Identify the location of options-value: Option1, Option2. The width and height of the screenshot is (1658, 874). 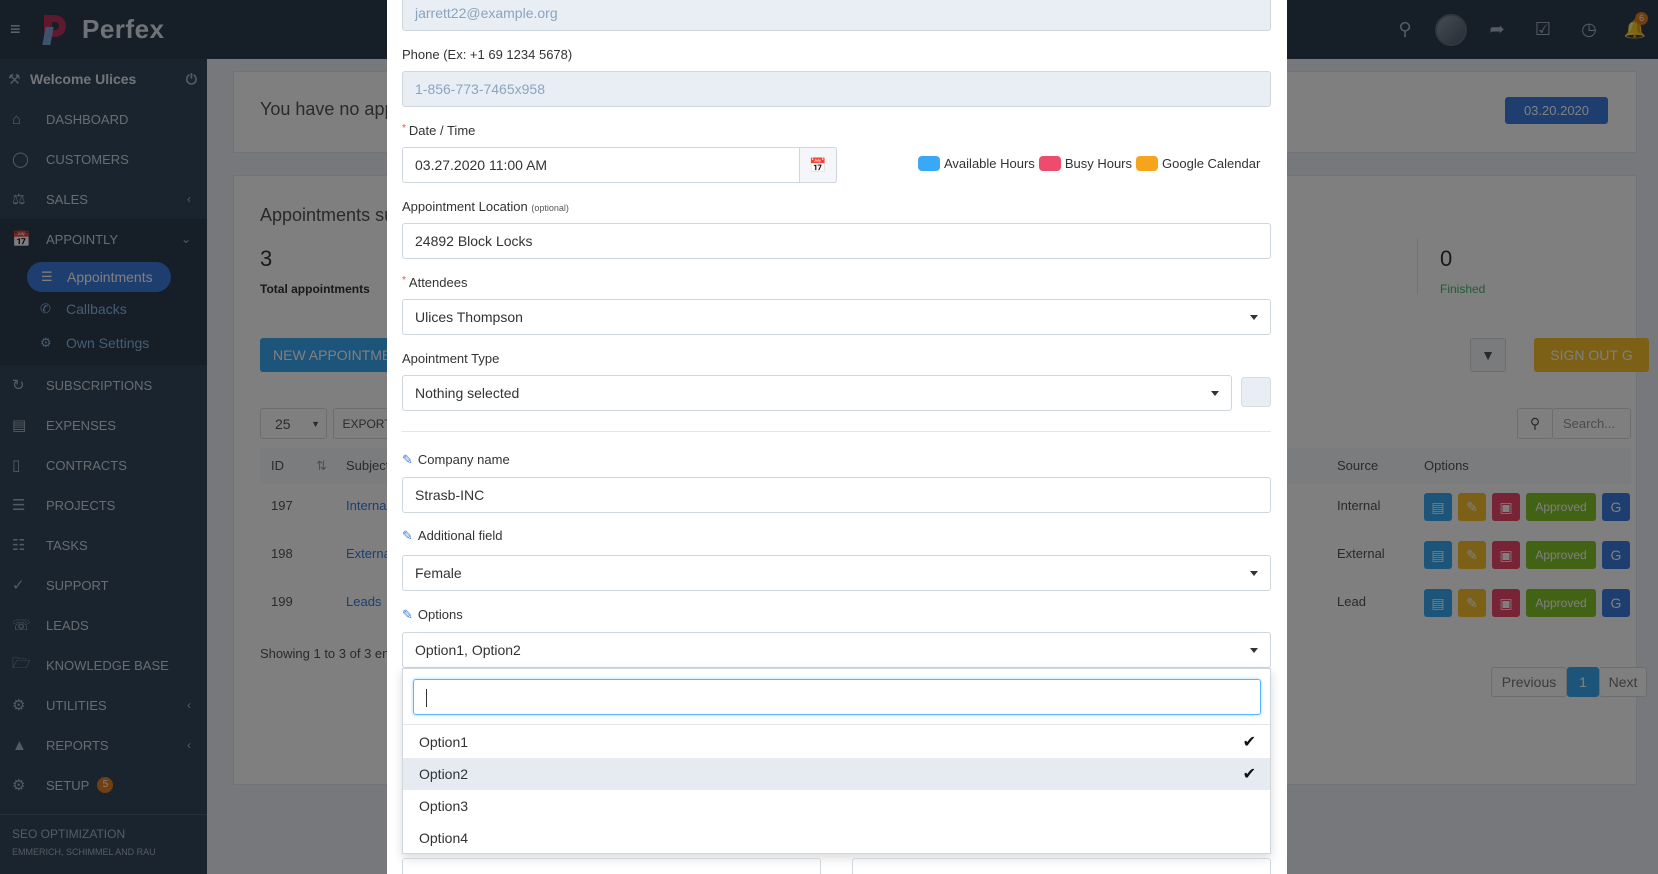
(468, 650).